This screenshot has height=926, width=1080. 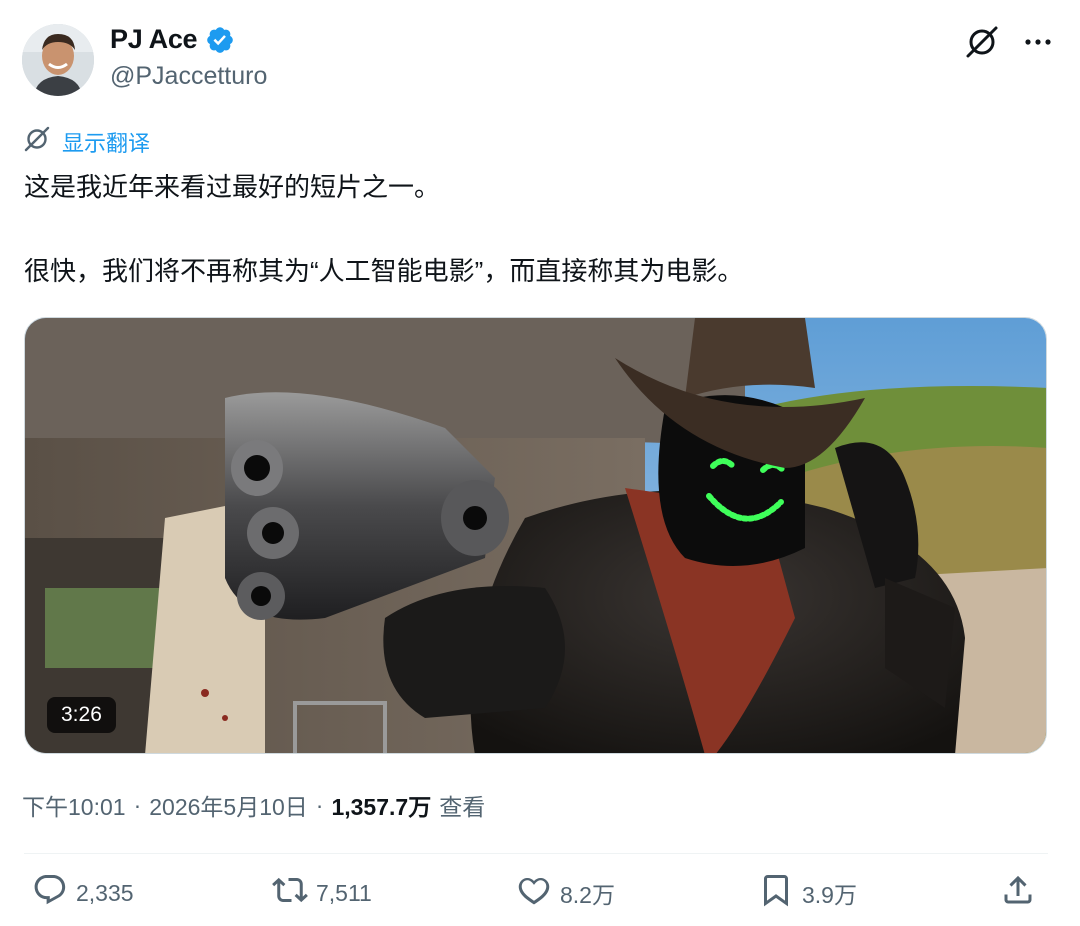 What do you see at coordinates (58, 60) in the screenshot?
I see `avatar` at bounding box center [58, 60].